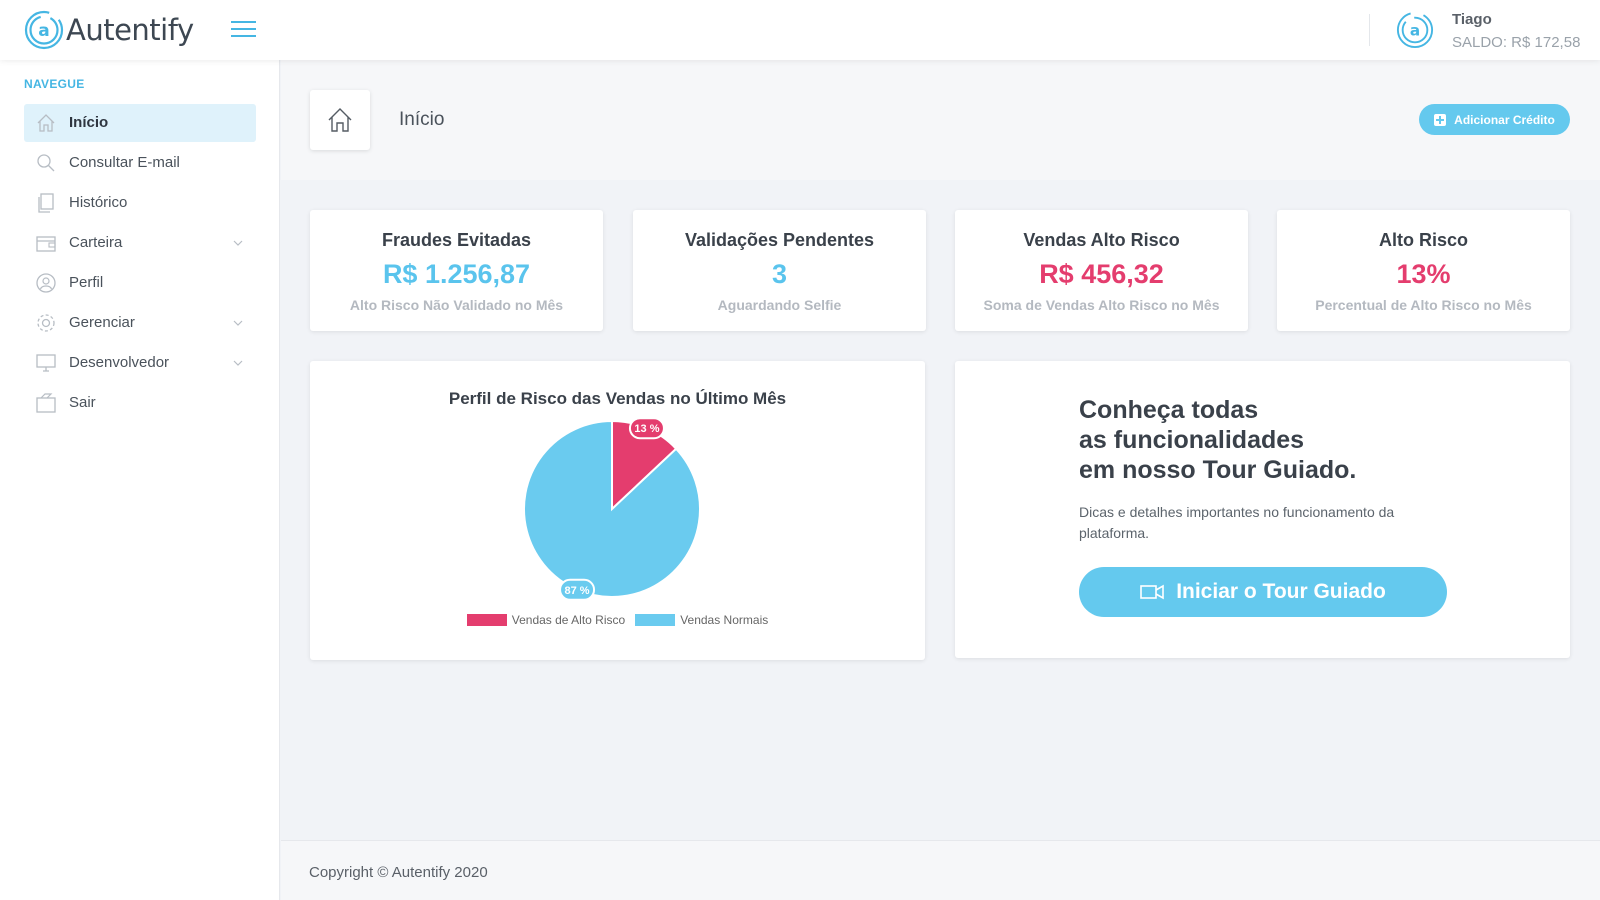  Describe the element at coordinates (456, 240) in the screenshot. I see `stat-title: Fraudes Evitadas` at that location.